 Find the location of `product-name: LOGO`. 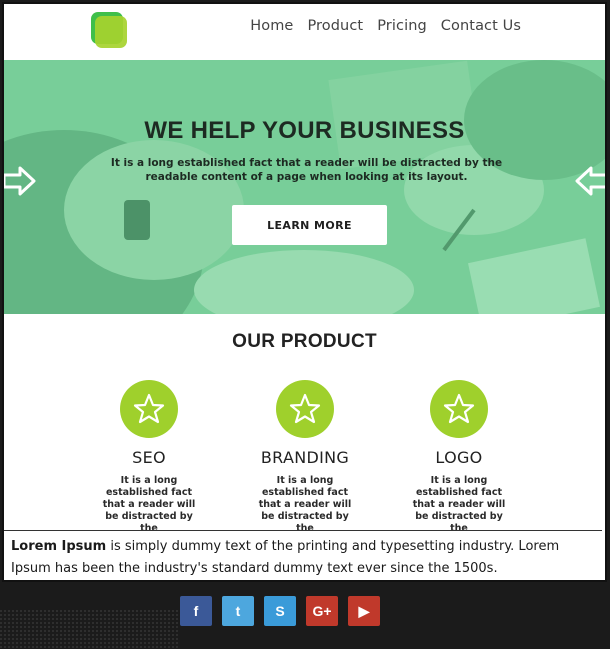

product-name: LOGO is located at coordinates (459, 457).